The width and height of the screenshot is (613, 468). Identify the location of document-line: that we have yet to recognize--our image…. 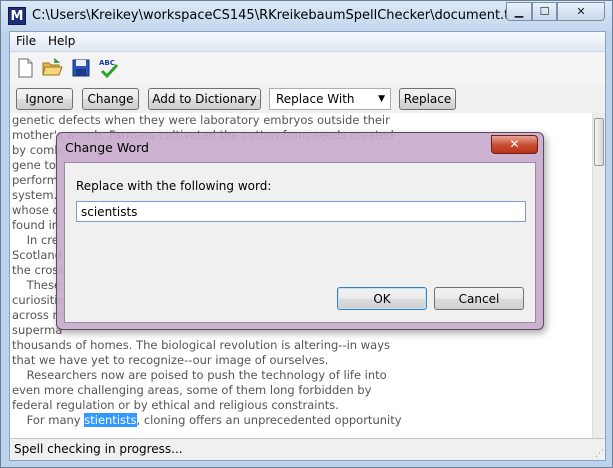
(170, 360).